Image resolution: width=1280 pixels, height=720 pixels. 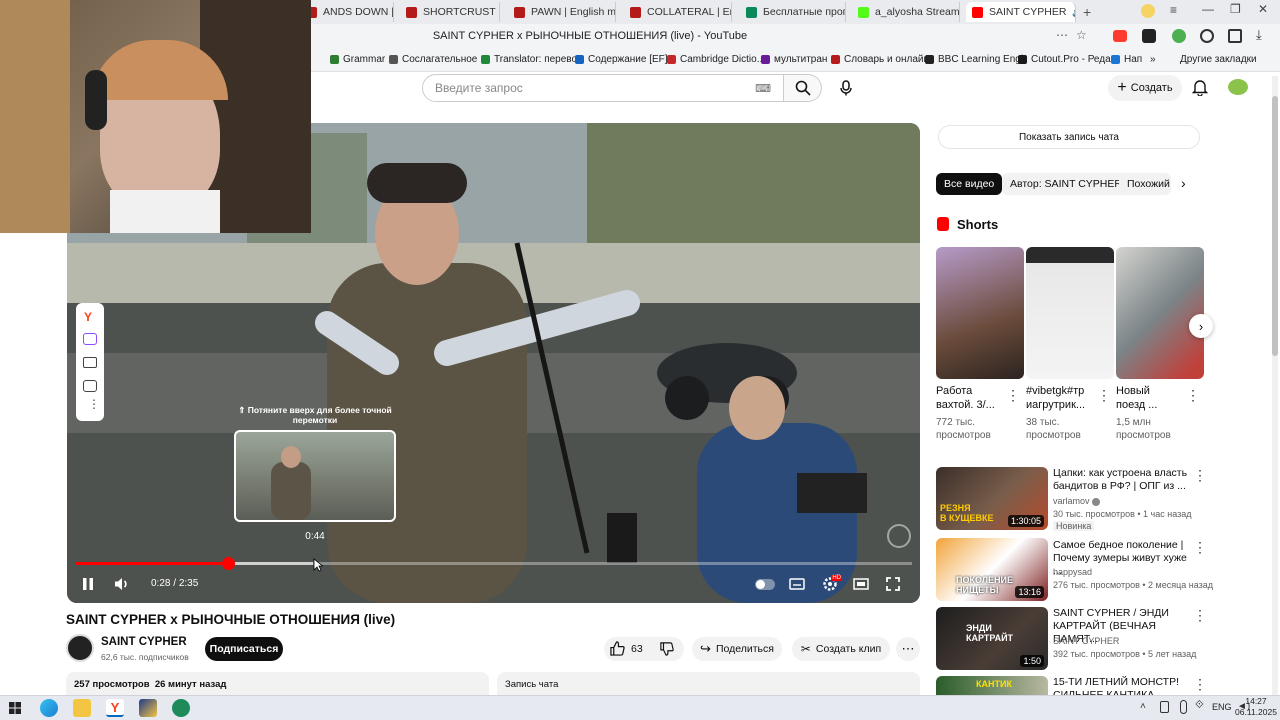 I want to click on audio-icon: 🔊, so click(x=1073, y=12).